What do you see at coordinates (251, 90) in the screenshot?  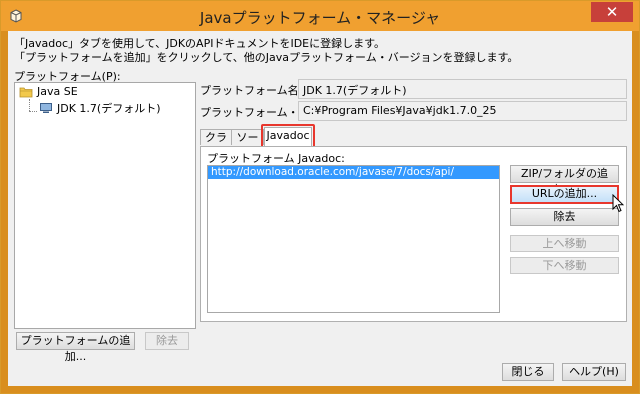 I see `platform-name-label: プラットフォーム名:` at bounding box center [251, 90].